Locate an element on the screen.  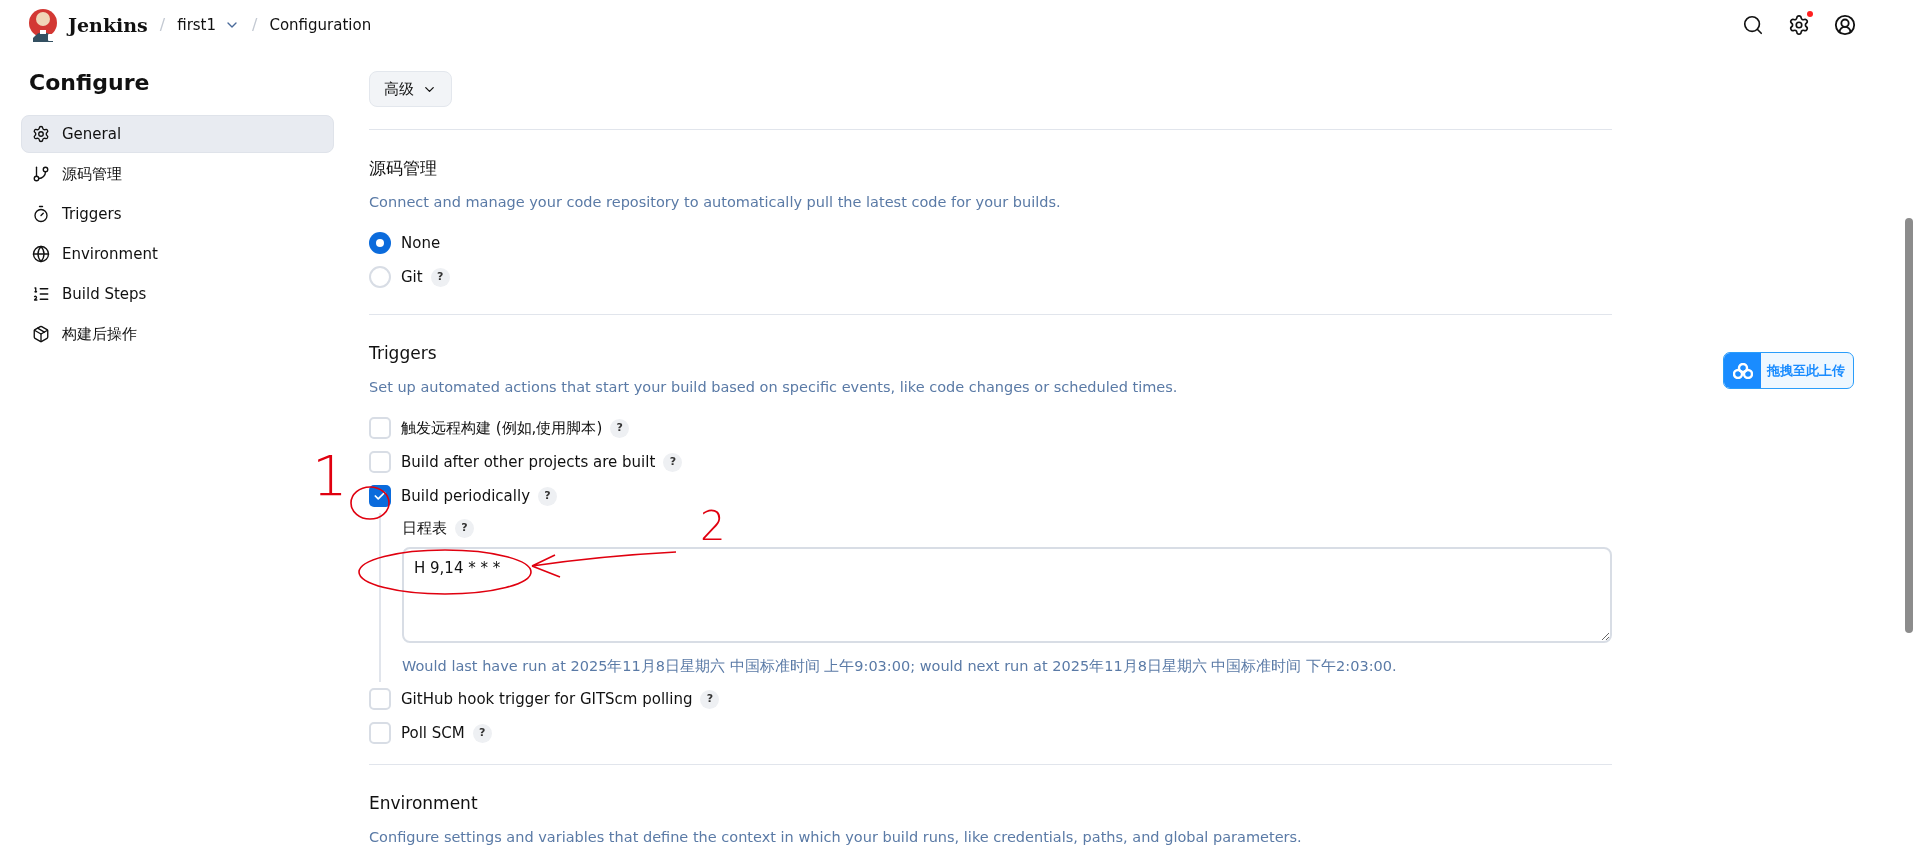
list-icon is located at coordinates (41, 294).